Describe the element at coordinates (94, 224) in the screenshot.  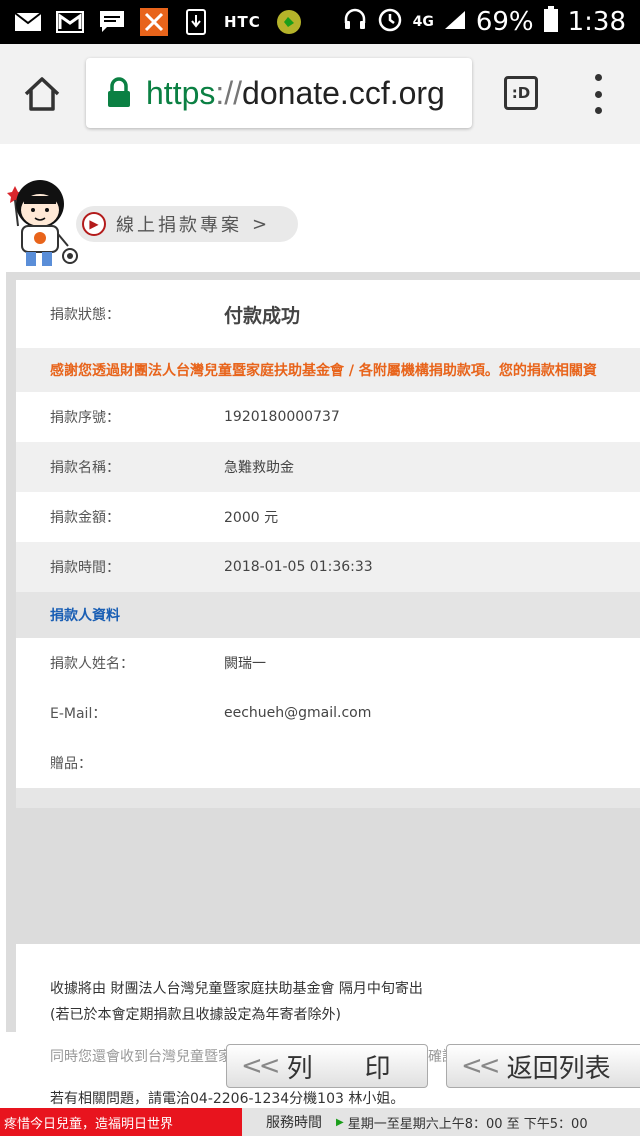
I see `arrow-circle-icon: ▶` at that location.